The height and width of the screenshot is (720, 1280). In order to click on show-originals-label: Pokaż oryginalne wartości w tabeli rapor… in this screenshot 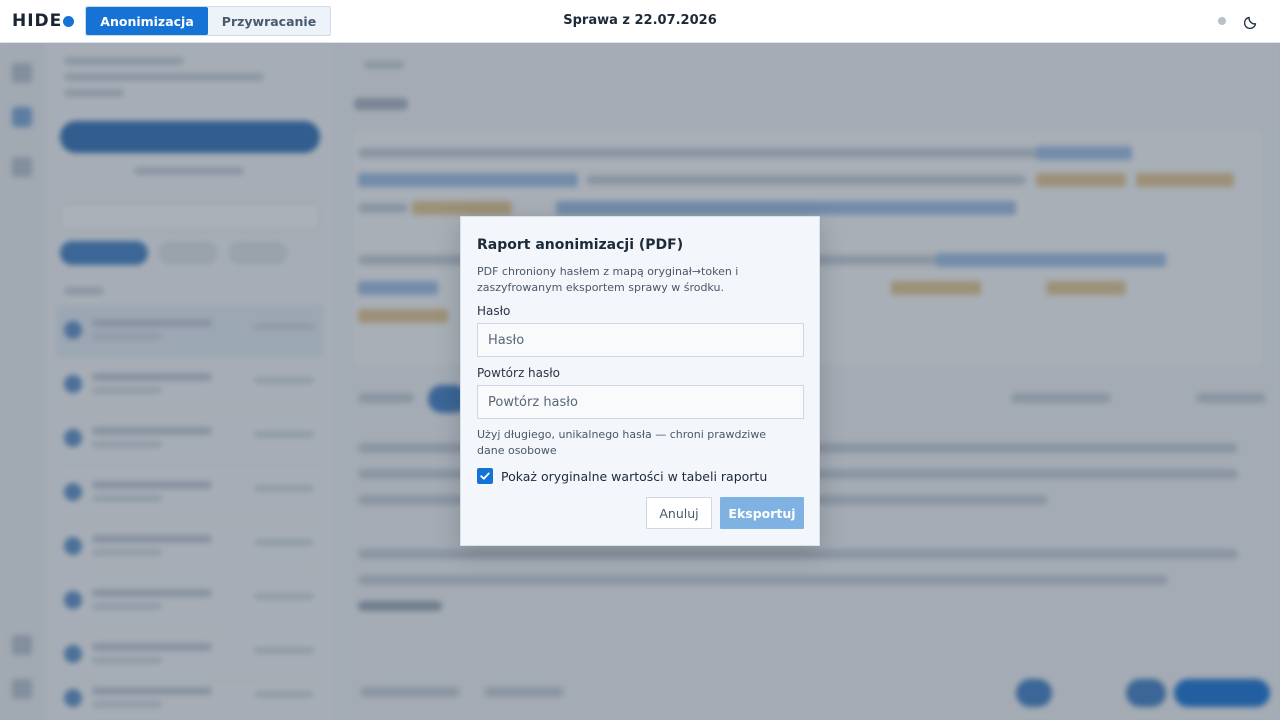, I will do `click(634, 476)`.